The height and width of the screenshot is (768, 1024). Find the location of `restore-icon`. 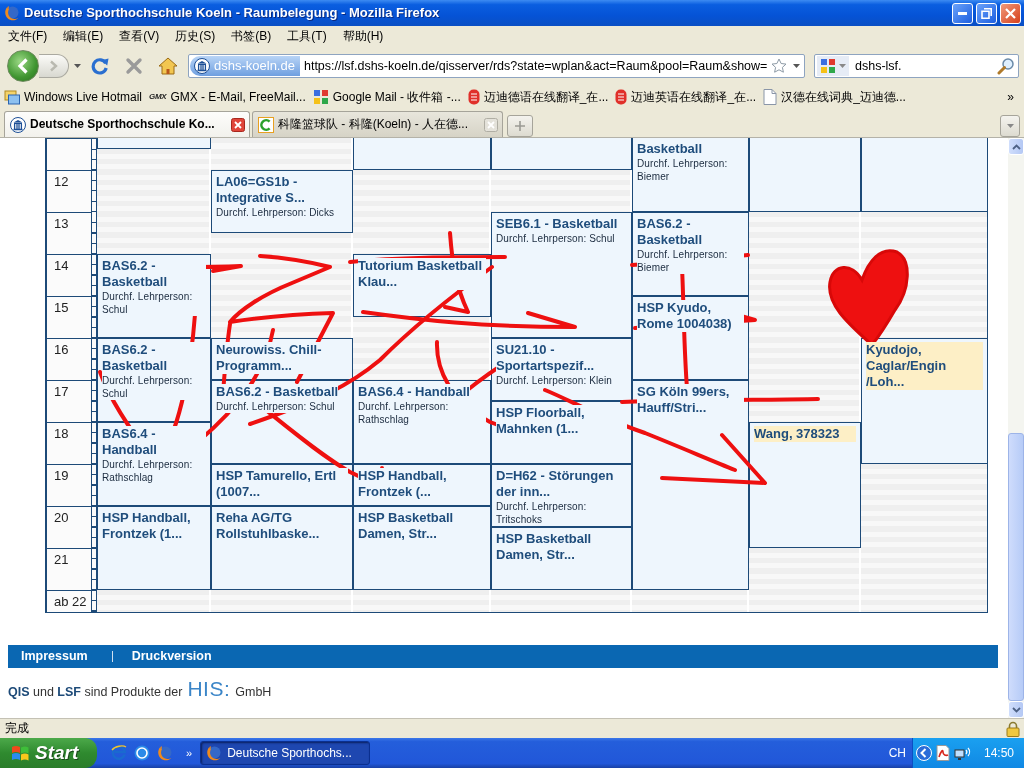

restore-icon is located at coordinates (986, 13).